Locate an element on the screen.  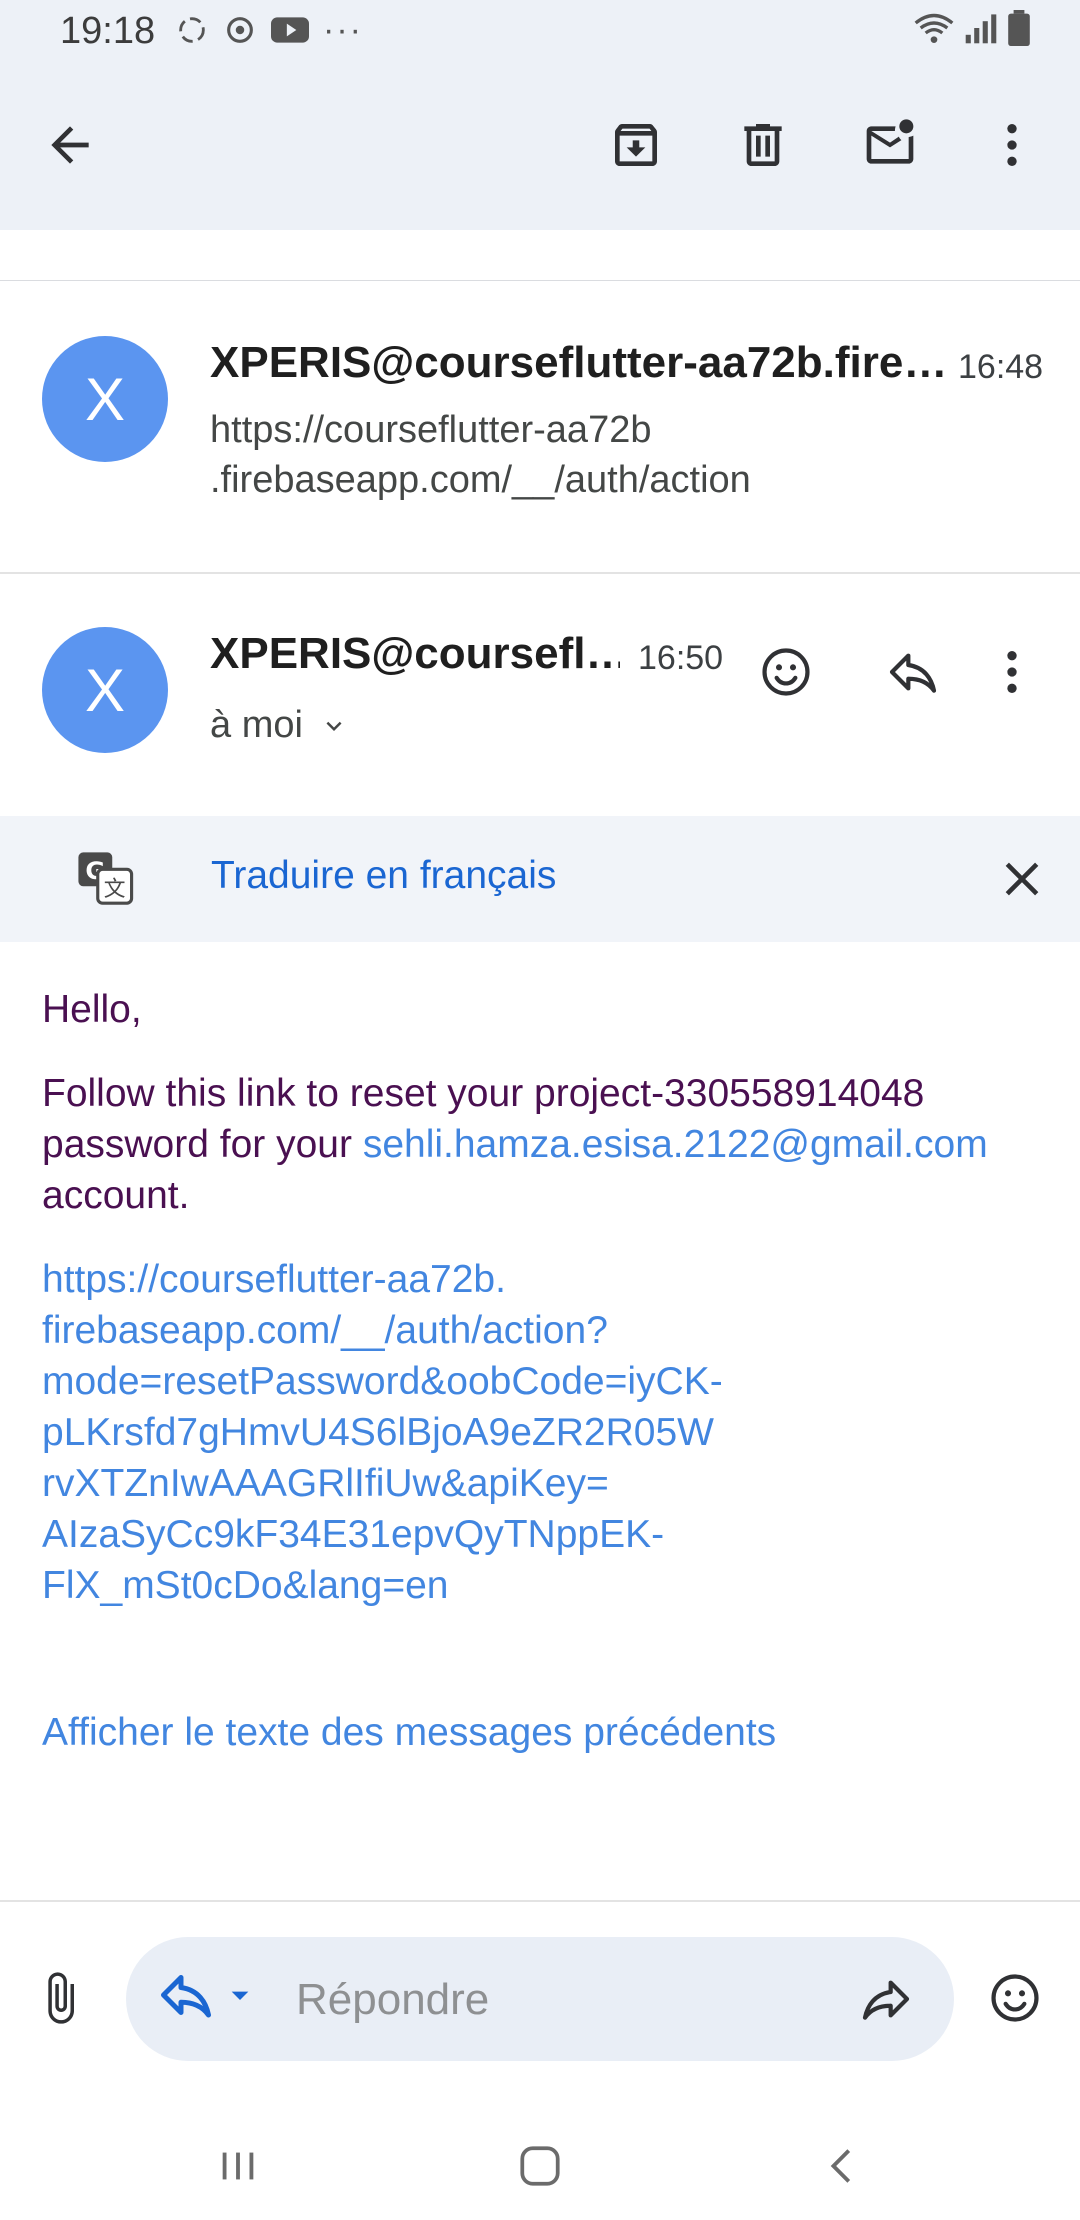
paperclip-icon is located at coordinates (61, 1998).